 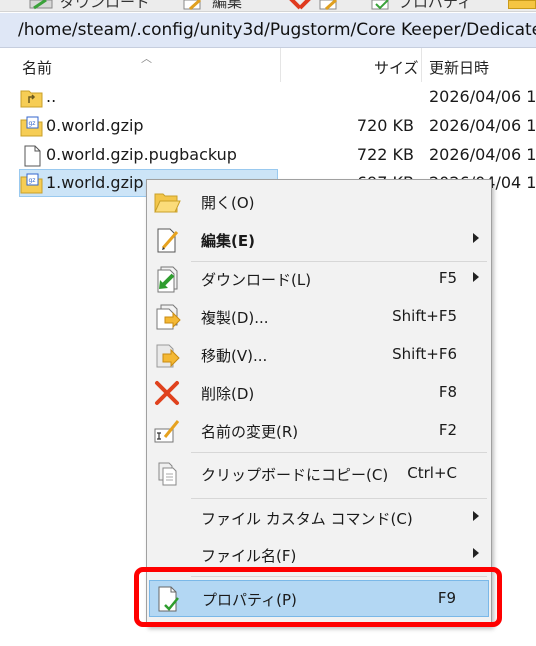 I want to click on menu-item-custom-commands: ファイル カスタム コマンド(C), so click(x=319, y=518).